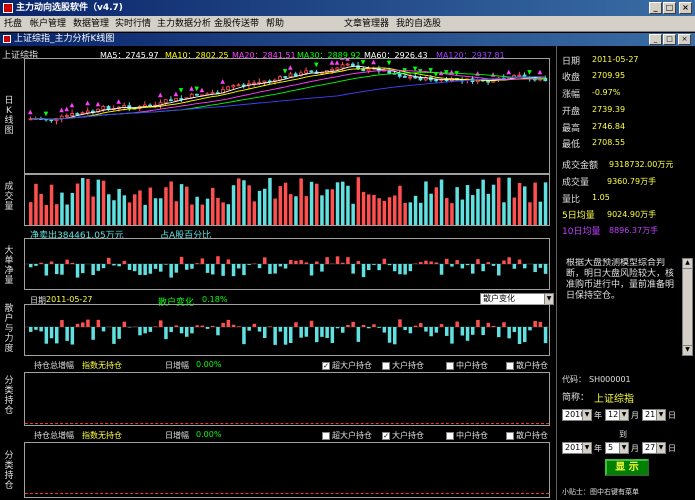 The width and height of the screenshot is (695, 500). Describe the element at coordinates (177, 365) in the screenshot. I see `hold1-day-label: 日增幅` at that location.